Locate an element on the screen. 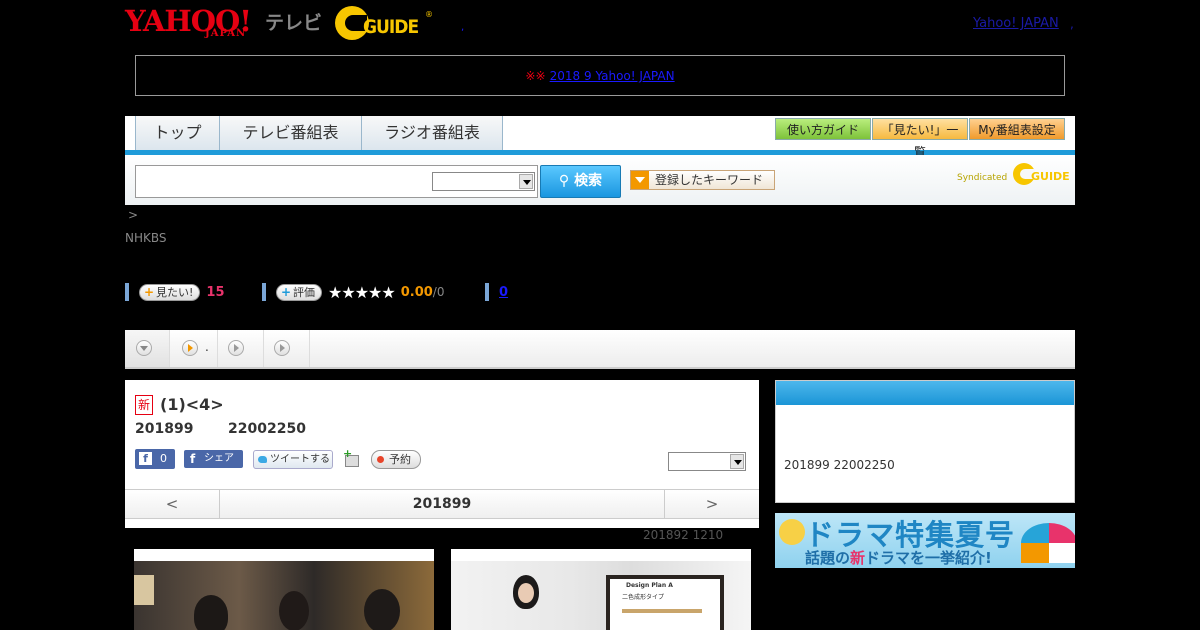 This screenshot has height=630, width=1200. program-title: (1)<4> is located at coordinates (192, 404).